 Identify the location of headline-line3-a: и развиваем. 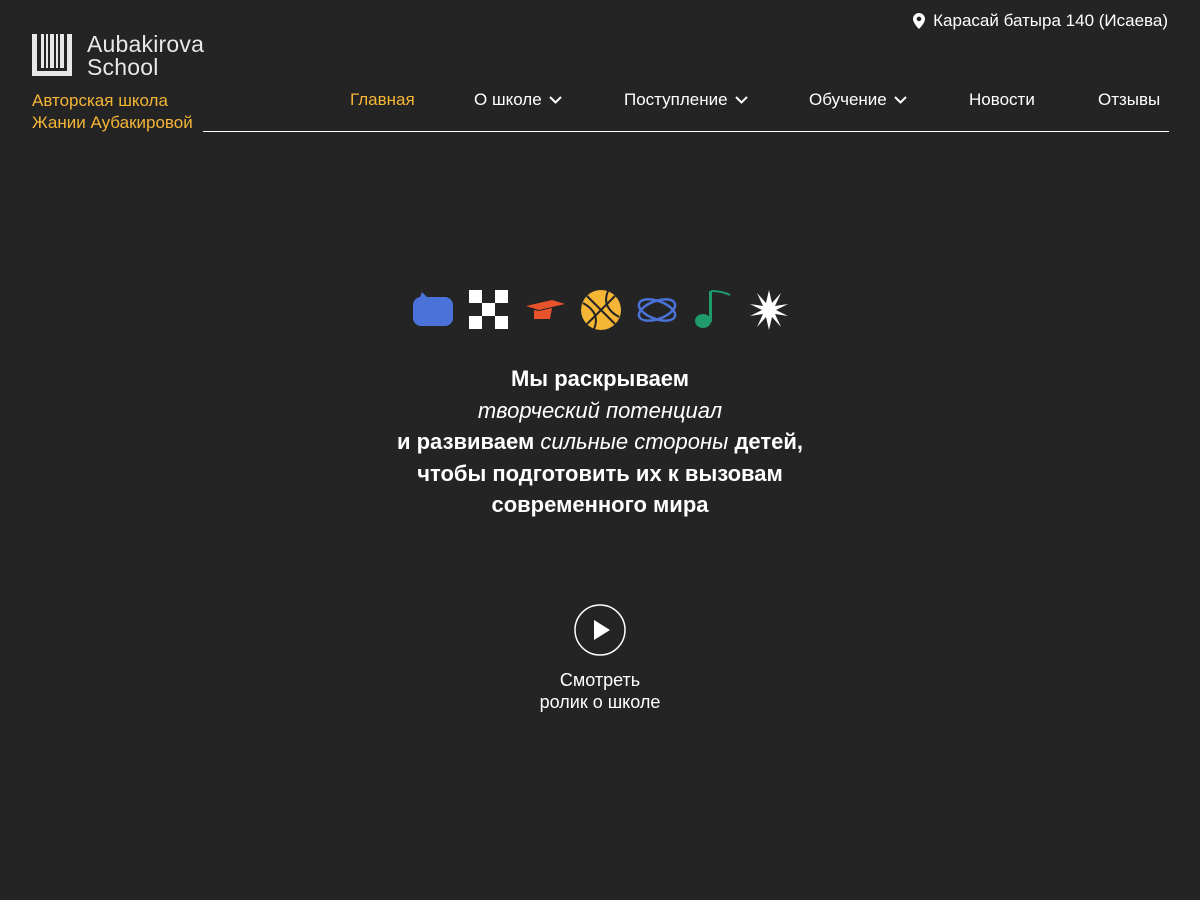
(465, 441).